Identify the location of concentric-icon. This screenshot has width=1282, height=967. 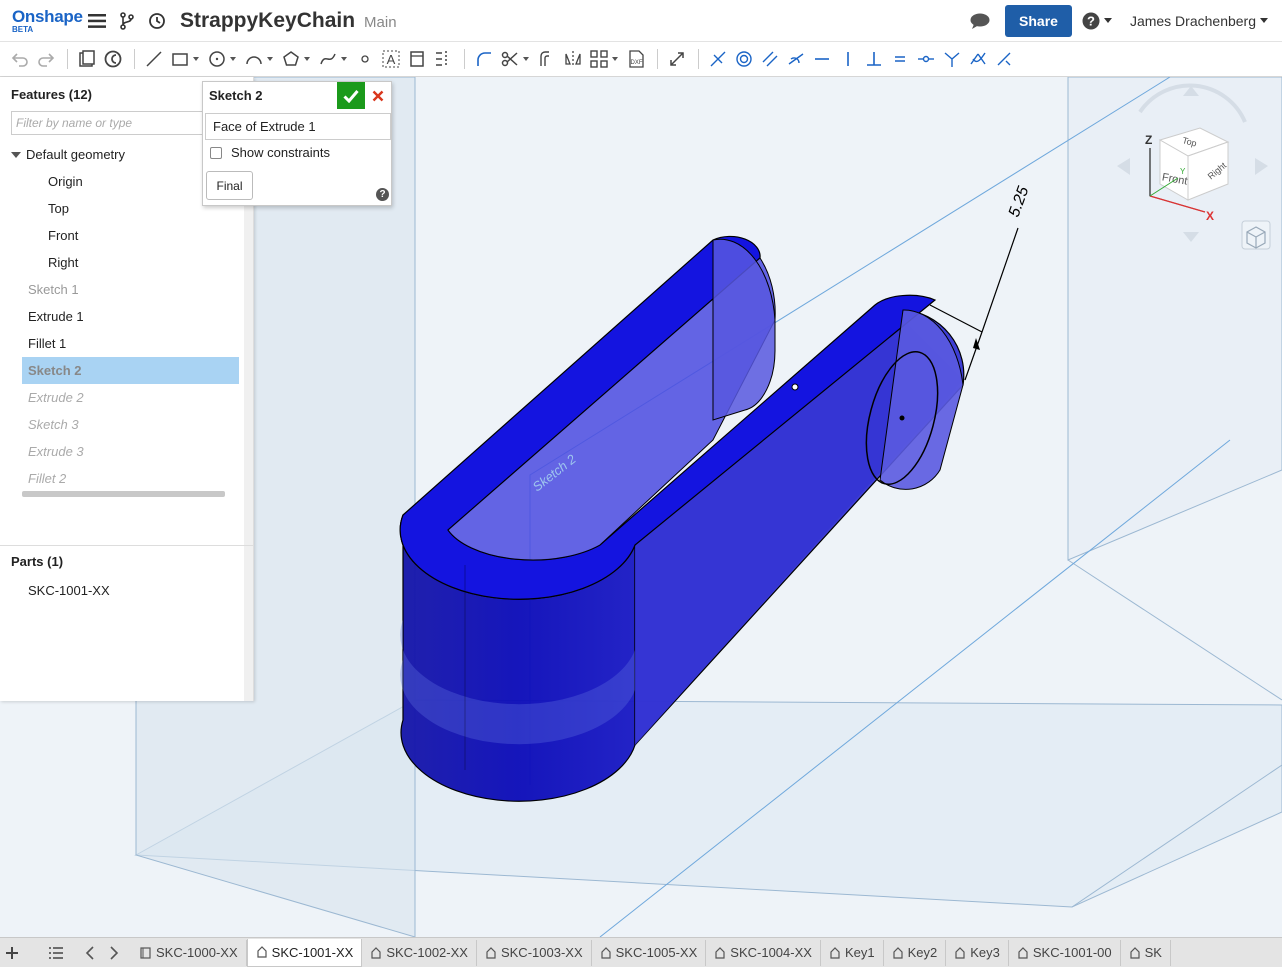
(744, 59).